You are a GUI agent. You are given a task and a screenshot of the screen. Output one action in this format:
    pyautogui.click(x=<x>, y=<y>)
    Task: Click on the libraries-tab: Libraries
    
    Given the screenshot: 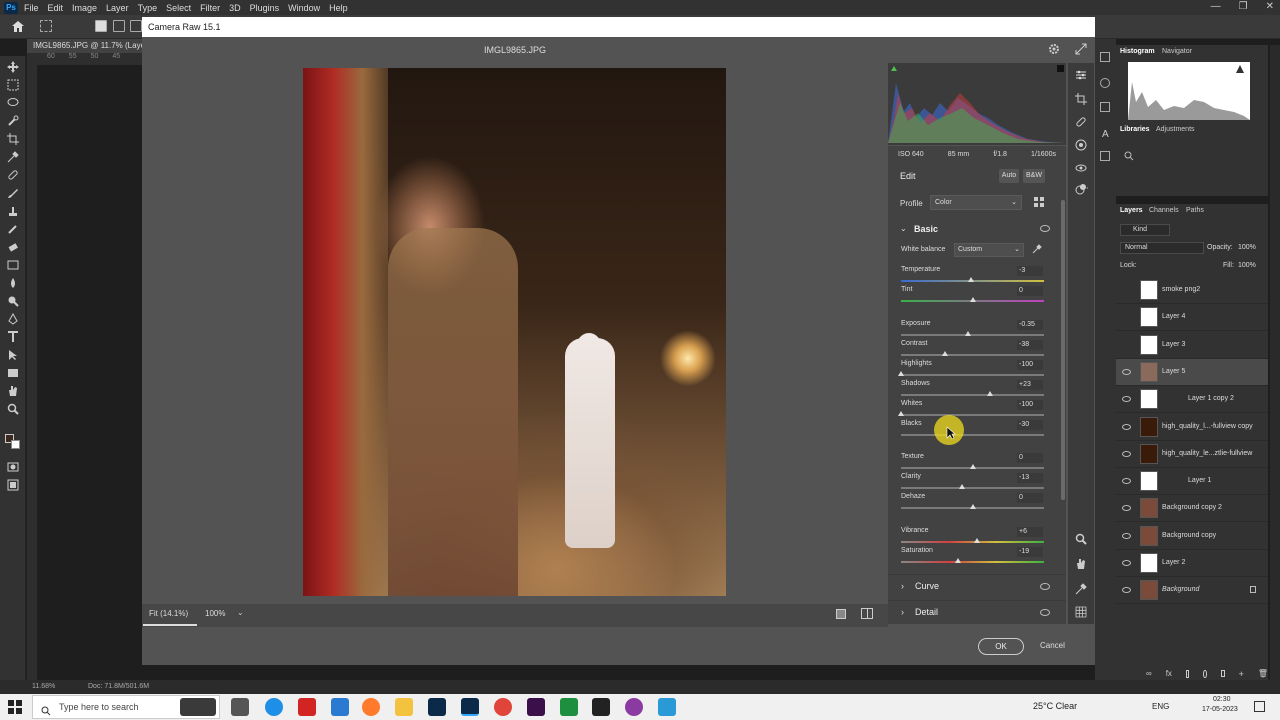 What is the action you would take?
    pyautogui.click(x=1135, y=129)
    